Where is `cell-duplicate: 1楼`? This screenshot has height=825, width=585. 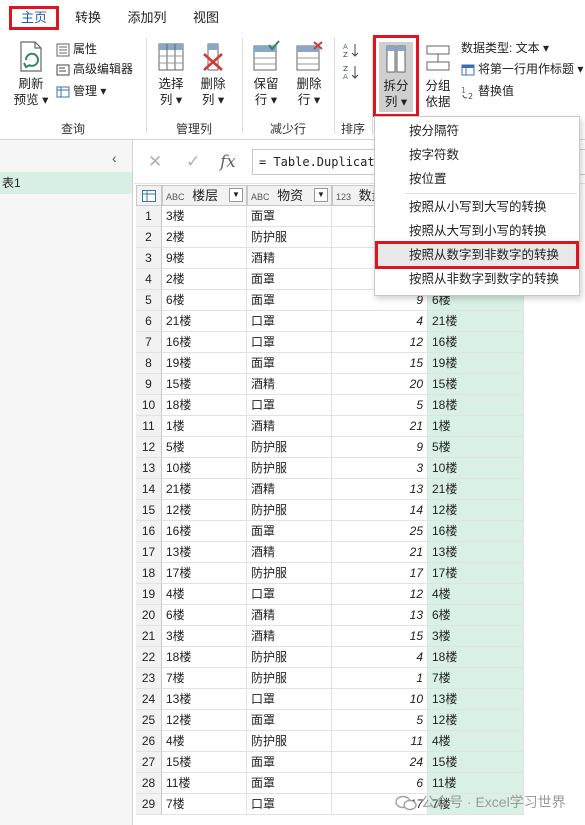
cell-duplicate: 1楼 is located at coordinates (476, 426).